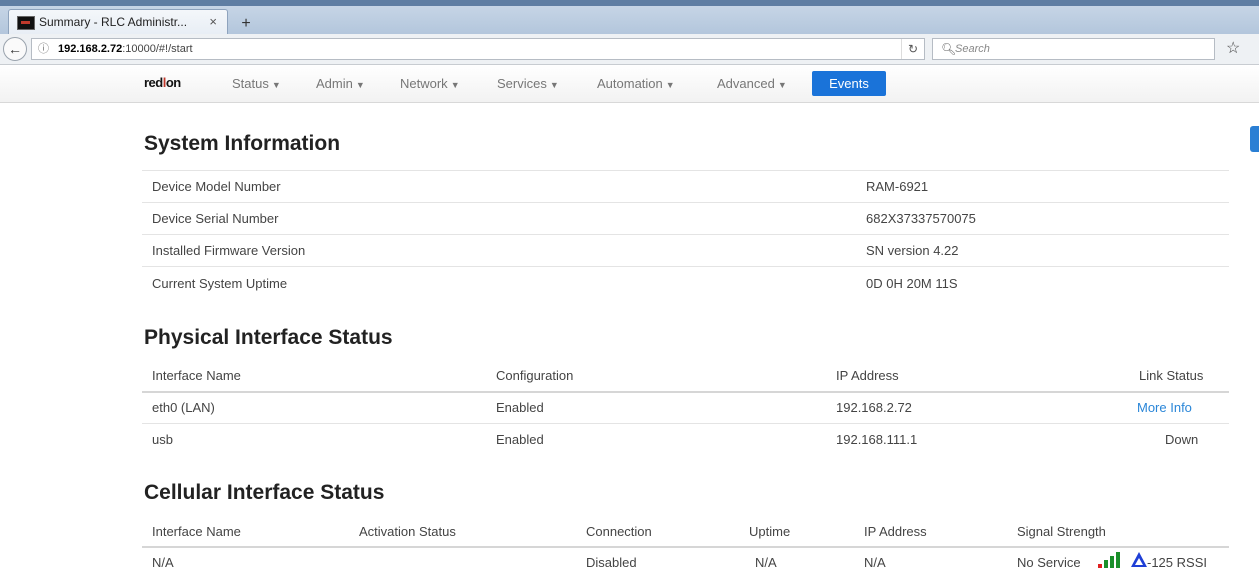 The width and height of the screenshot is (1259, 573). What do you see at coordinates (1139, 561) in the screenshot?
I see `triangle-inner` at bounding box center [1139, 561].